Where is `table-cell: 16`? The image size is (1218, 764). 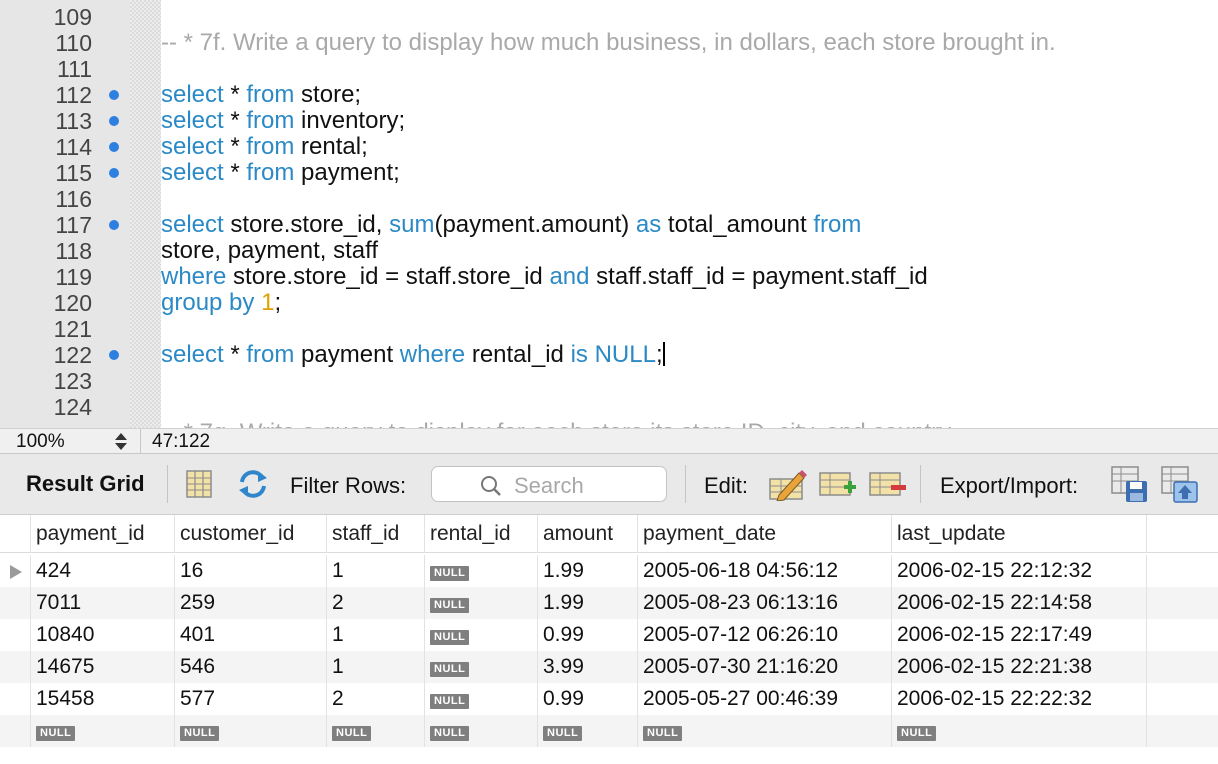 table-cell: 16 is located at coordinates (251, 571).